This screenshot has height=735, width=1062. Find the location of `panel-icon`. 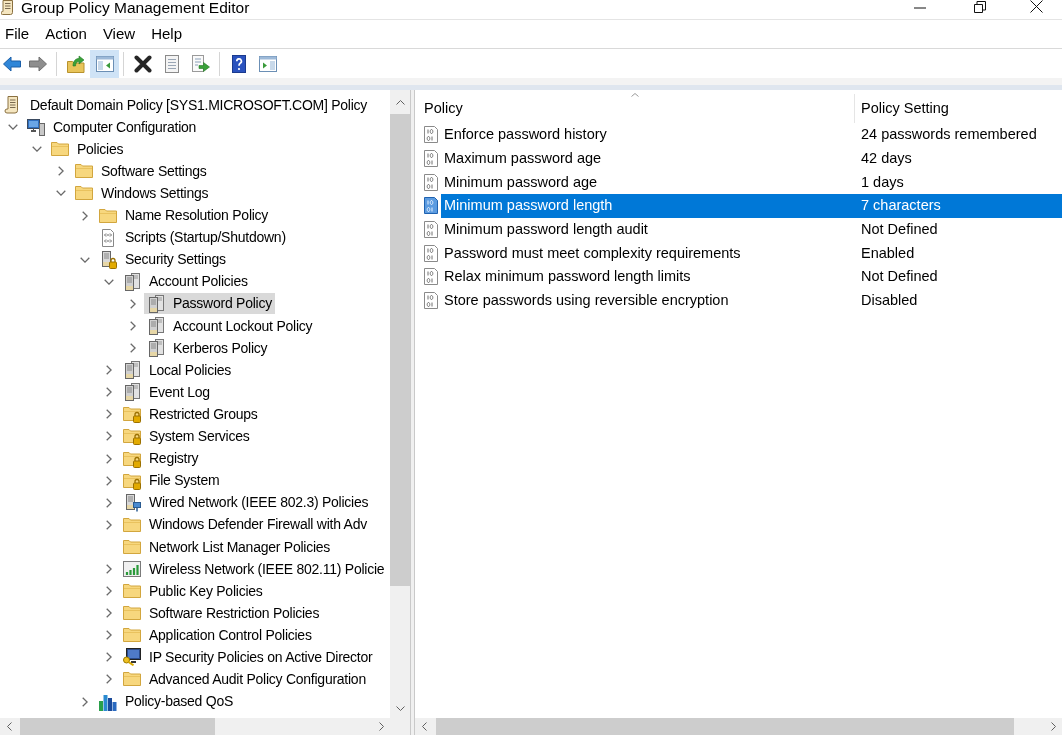

panel-icon is located at coordinates (267, 63).